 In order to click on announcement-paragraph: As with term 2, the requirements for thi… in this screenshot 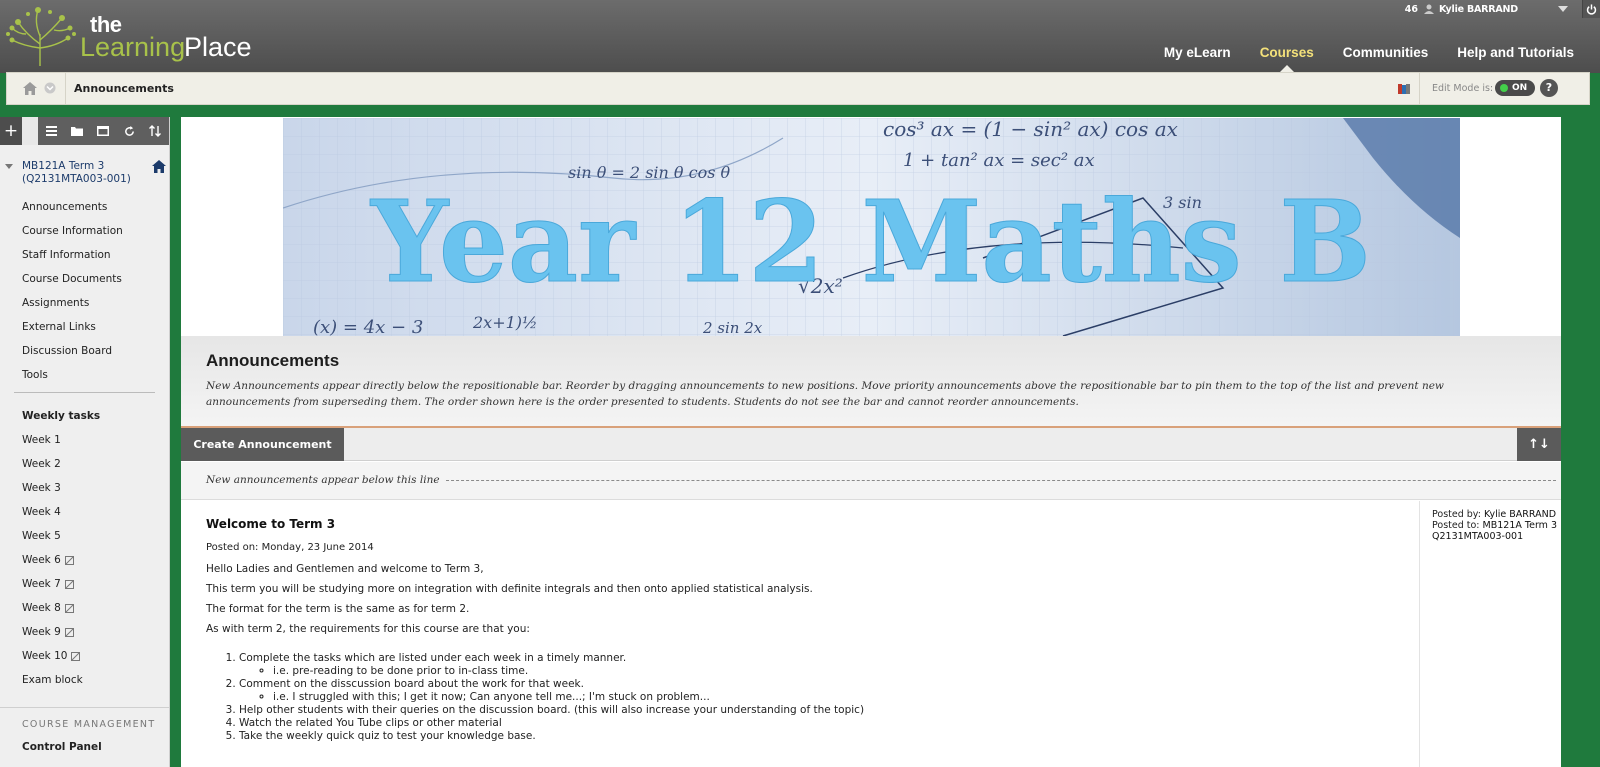, I will do `click(368, 629)`.